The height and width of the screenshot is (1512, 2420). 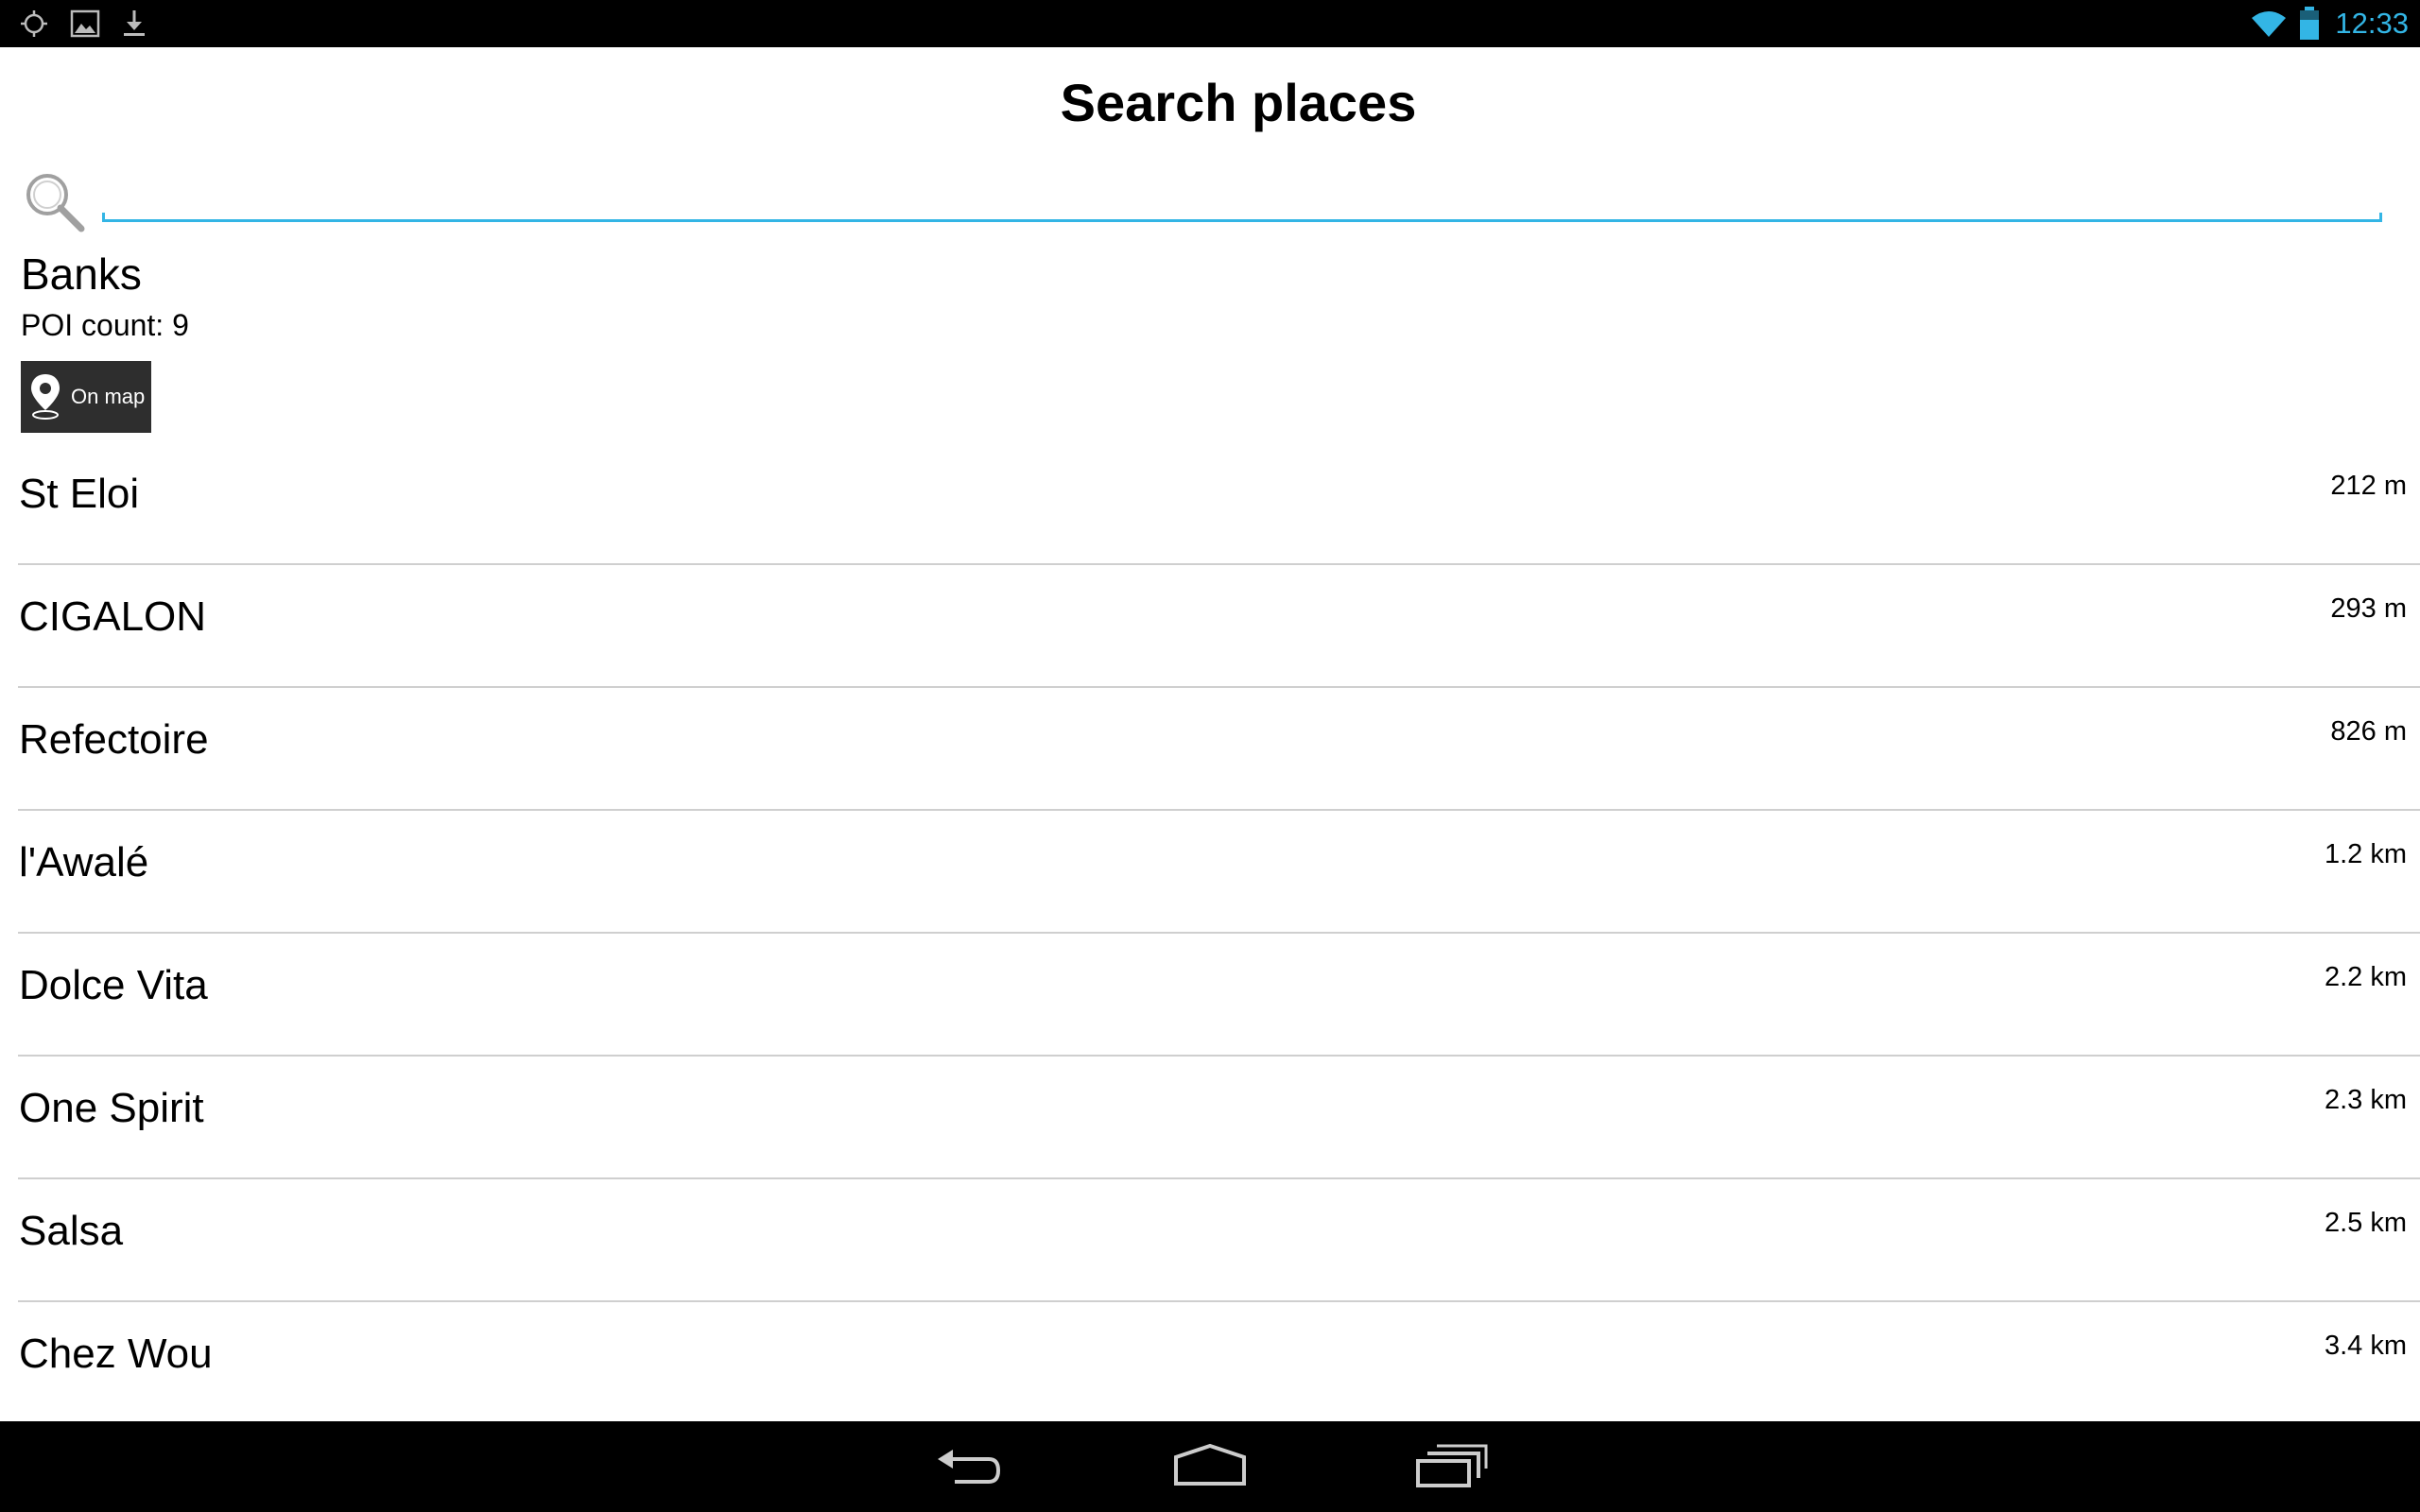 I want to click on home-icon, so click(x=1210, y=1466).